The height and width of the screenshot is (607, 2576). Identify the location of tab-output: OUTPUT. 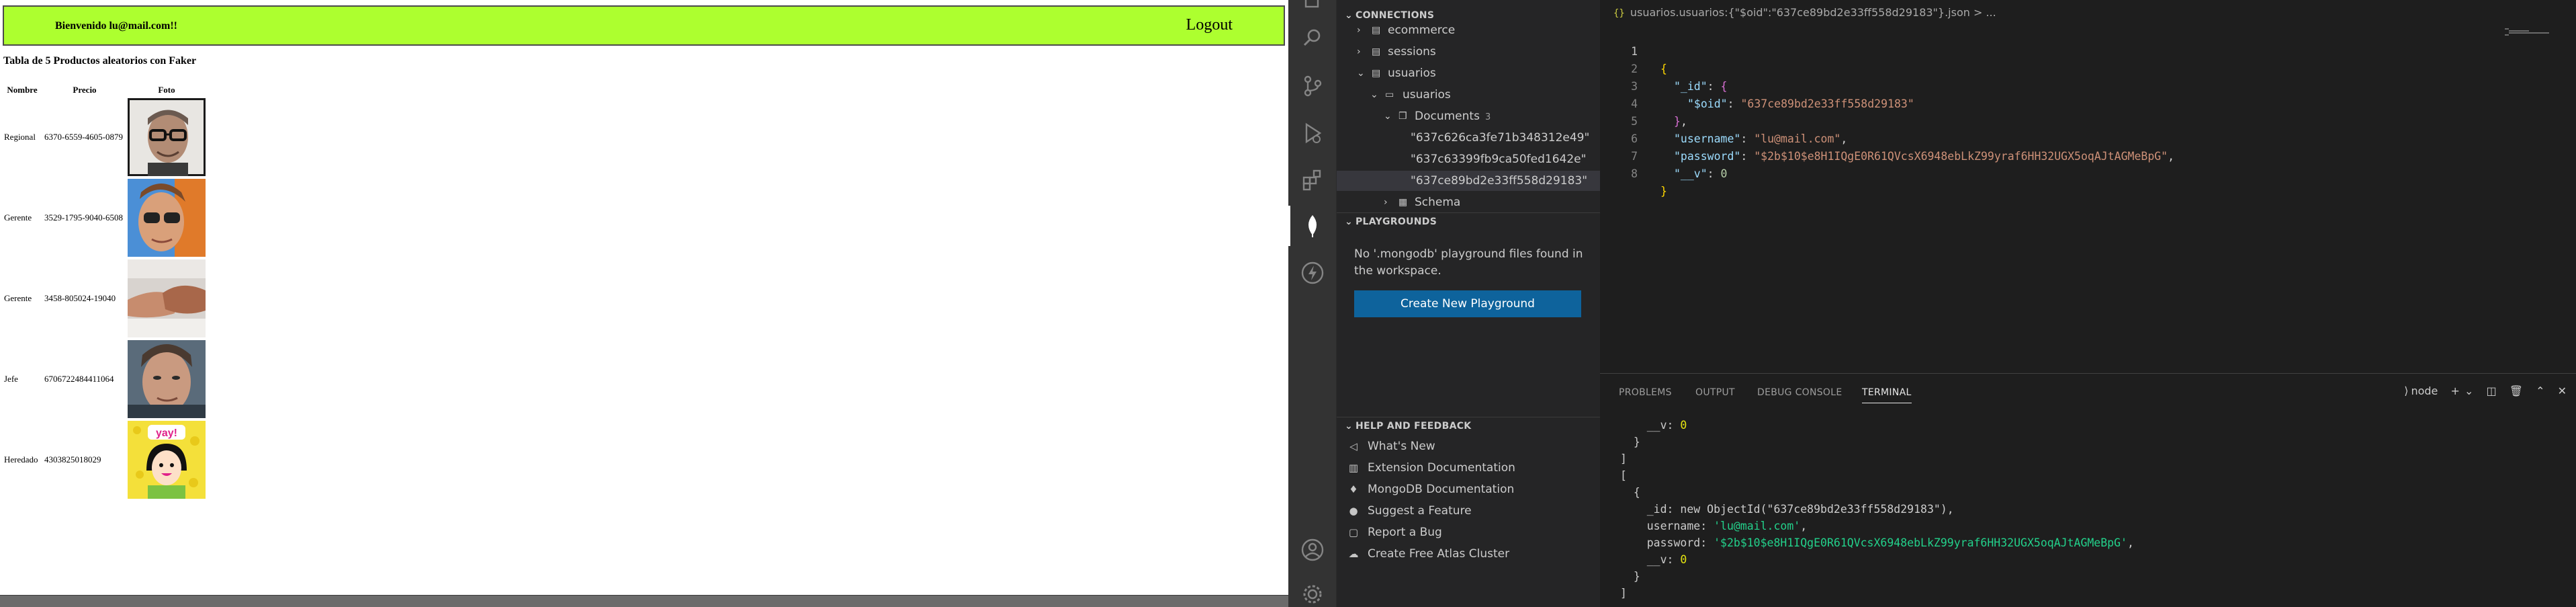
(1715, 392).